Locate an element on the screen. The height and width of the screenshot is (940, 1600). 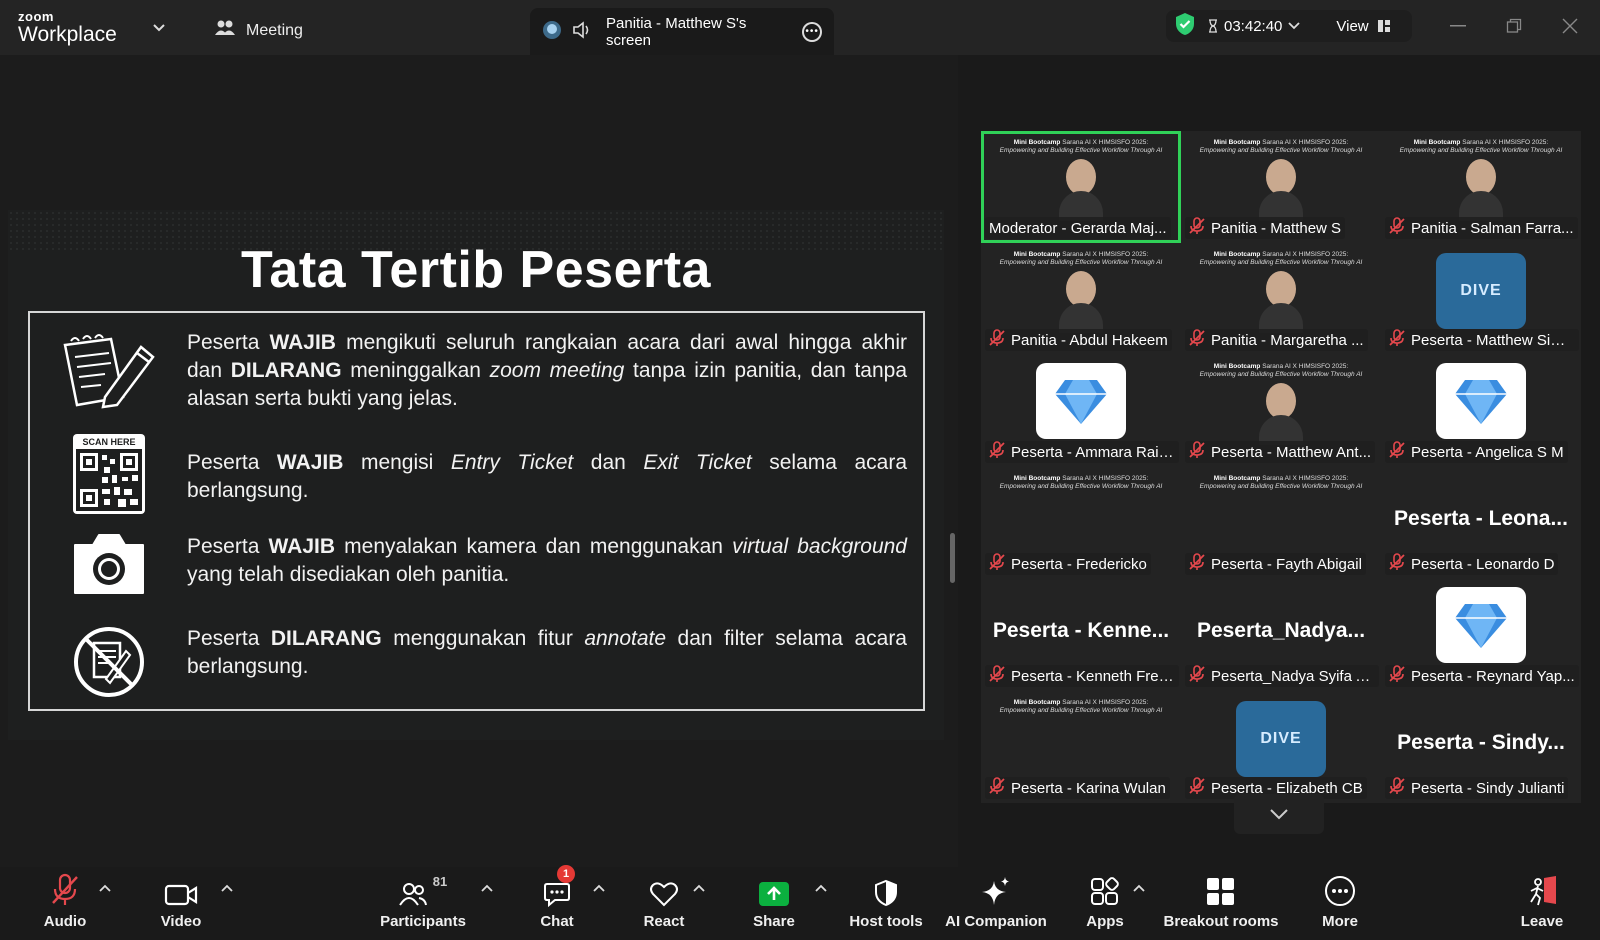
app-menu-chevron-icon is located at coordinates (159, 29).